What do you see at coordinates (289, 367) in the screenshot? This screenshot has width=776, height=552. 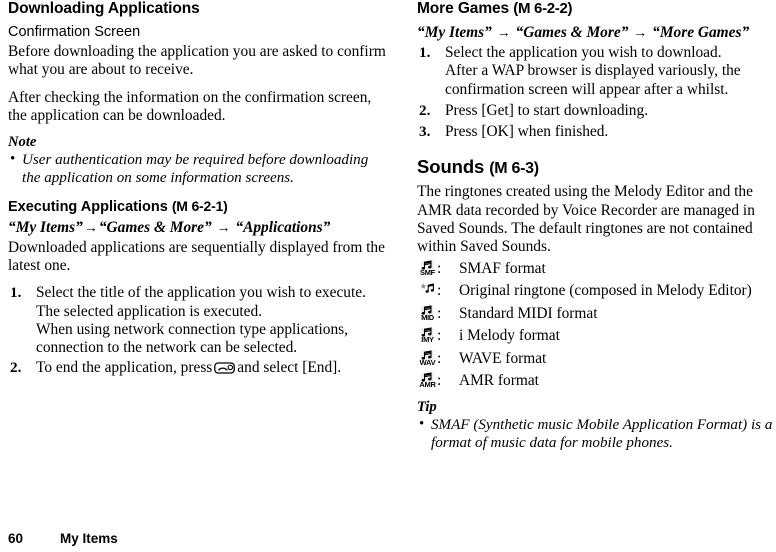 I see `step-text-after-icon: and select [End].` at bounding box center [289, 367].